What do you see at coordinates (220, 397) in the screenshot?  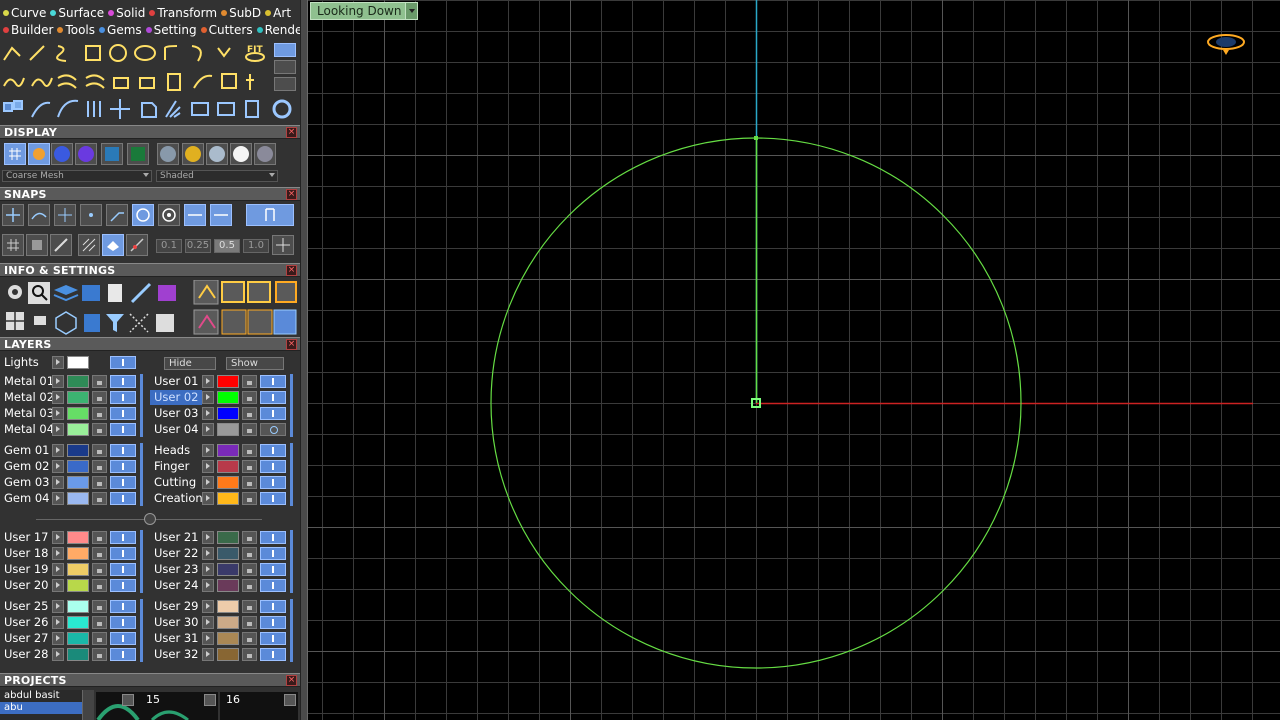 I see `layer-row: User 02` at bounding box center [220, 397].